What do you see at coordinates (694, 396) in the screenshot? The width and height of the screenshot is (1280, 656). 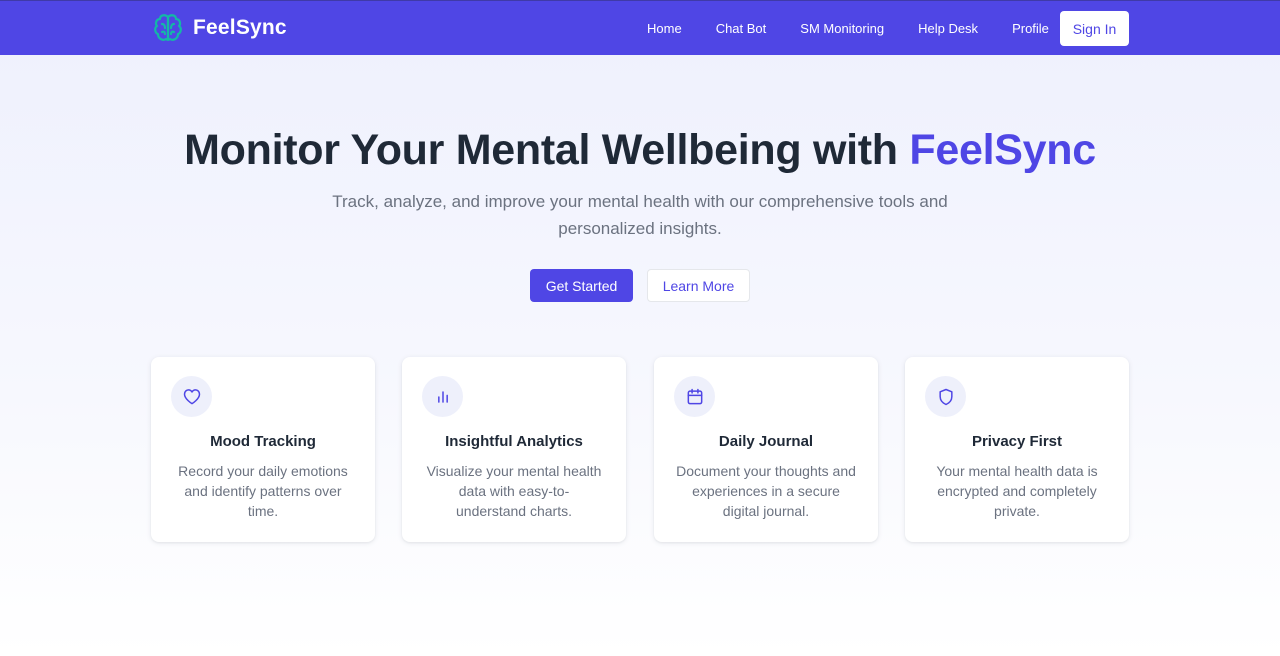 I see `calendar-icon` at bounding box center [694, 396].